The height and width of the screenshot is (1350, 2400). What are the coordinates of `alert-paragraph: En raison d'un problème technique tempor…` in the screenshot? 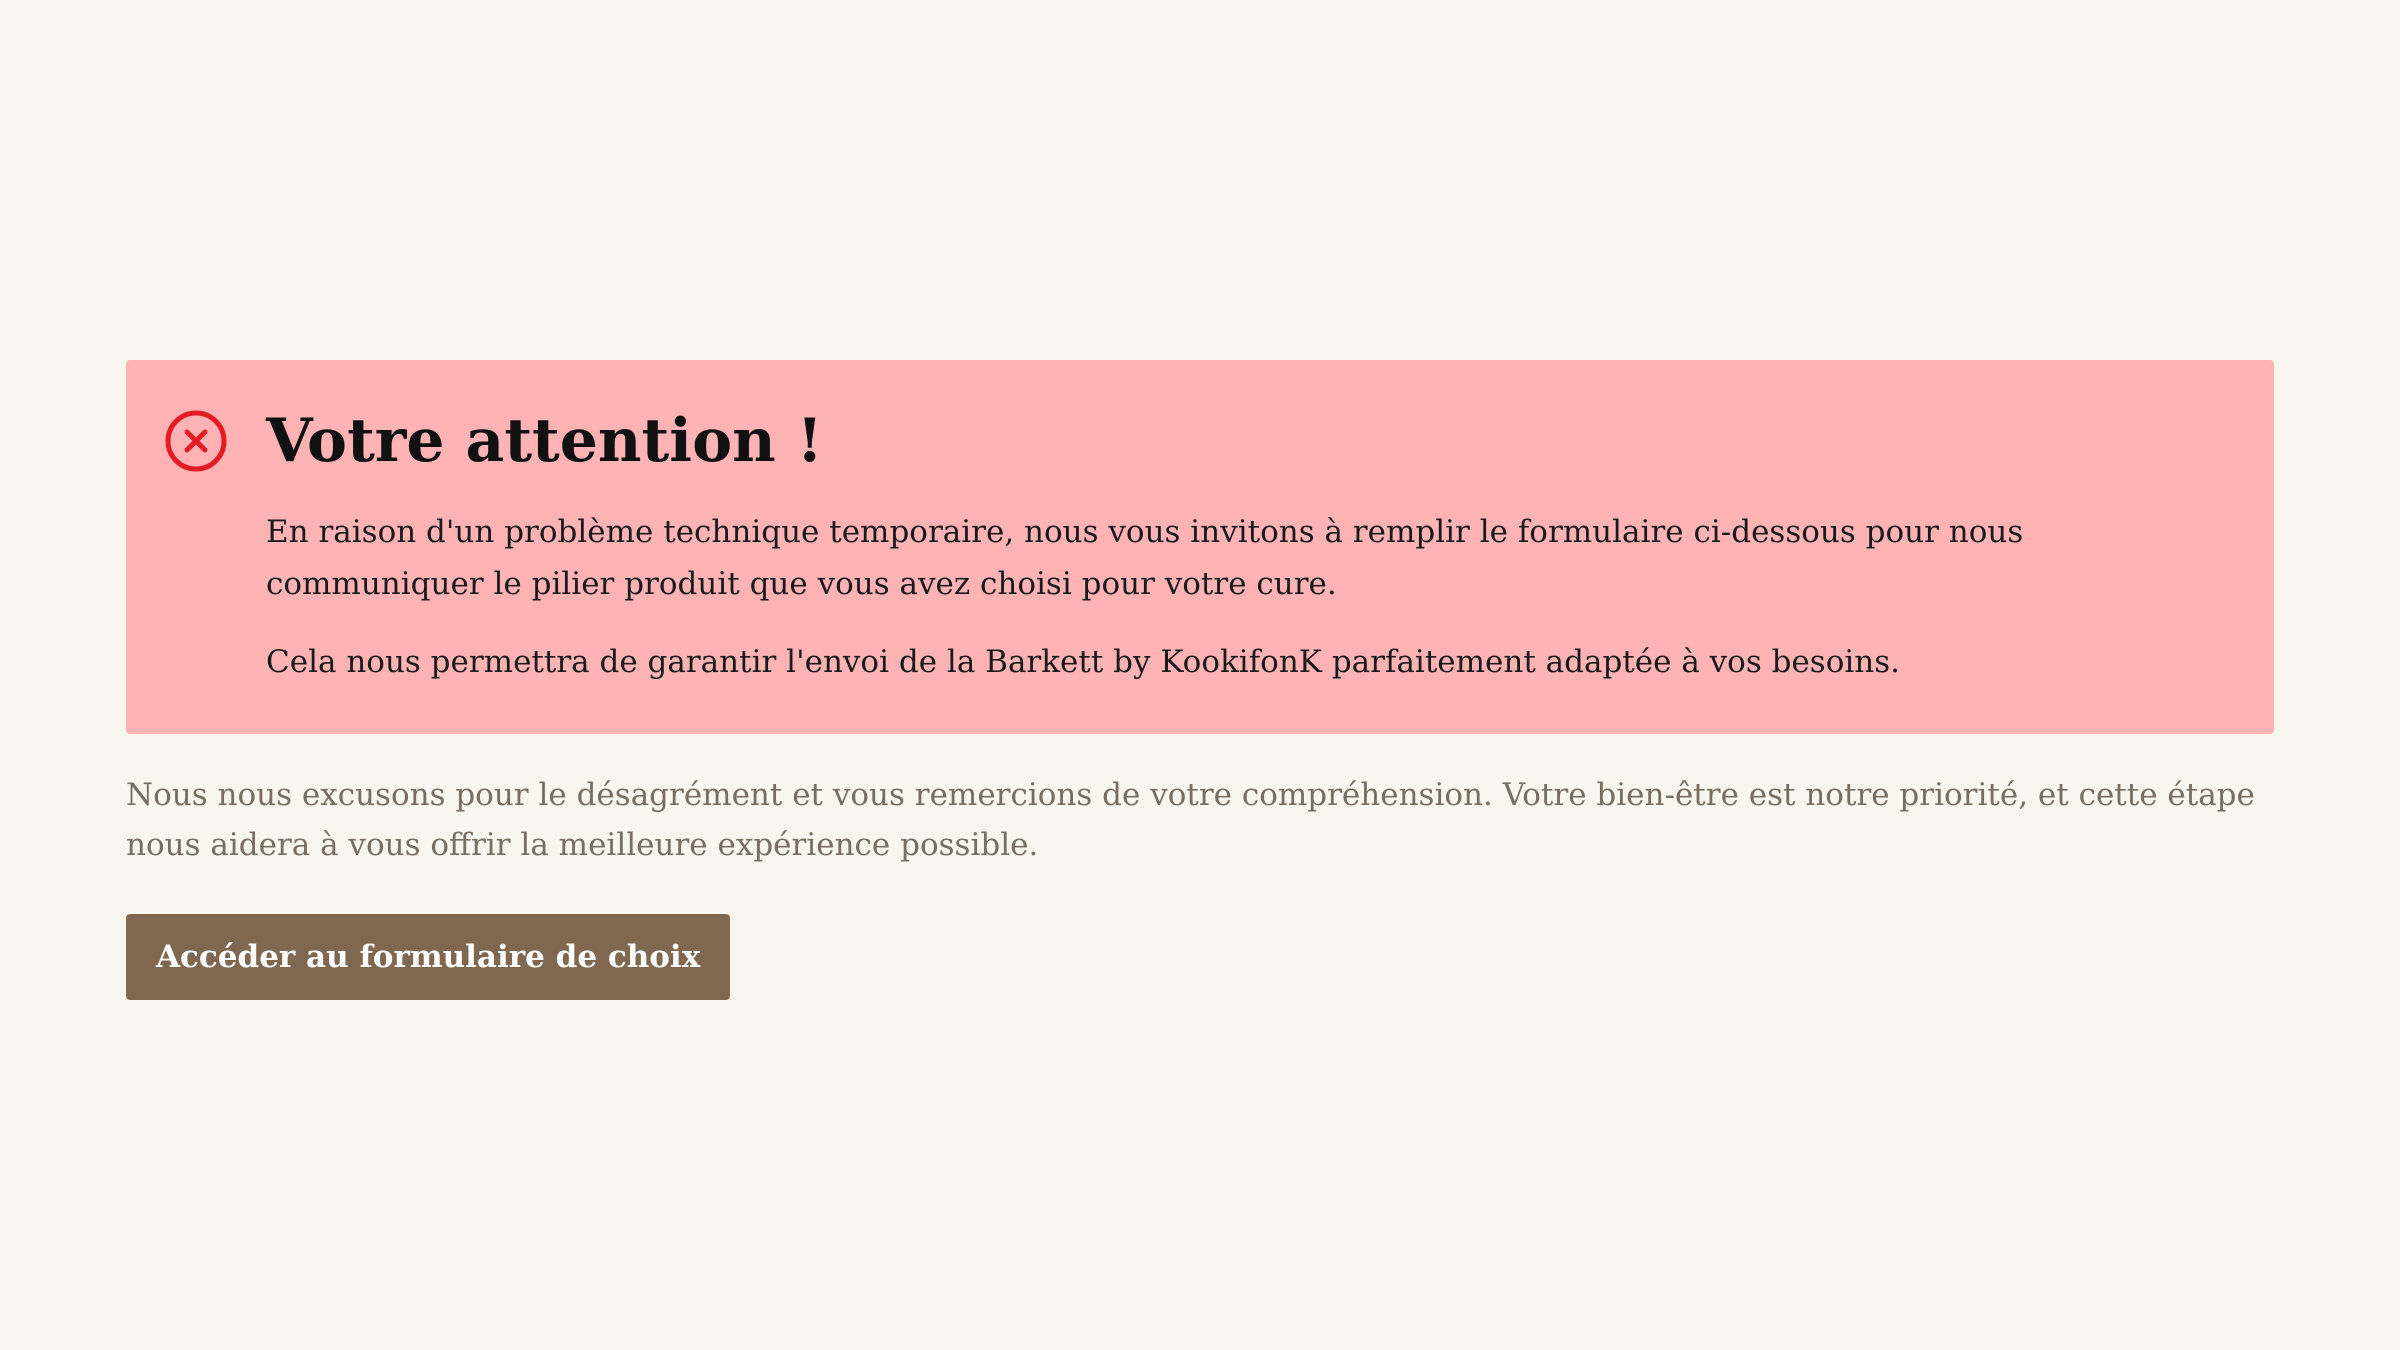 It's located at (1145, 558).